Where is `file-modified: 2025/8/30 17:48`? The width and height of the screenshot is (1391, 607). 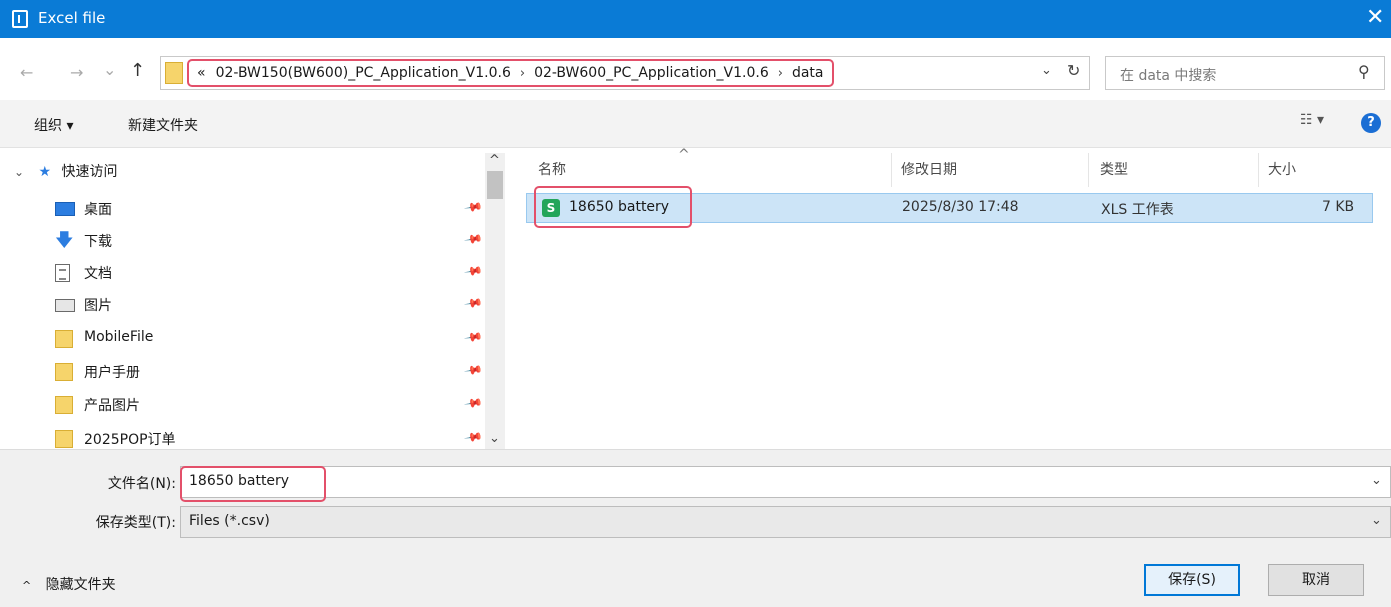 file-modified: 2025/8/30 17:48 is located at coordinates (960, 207).